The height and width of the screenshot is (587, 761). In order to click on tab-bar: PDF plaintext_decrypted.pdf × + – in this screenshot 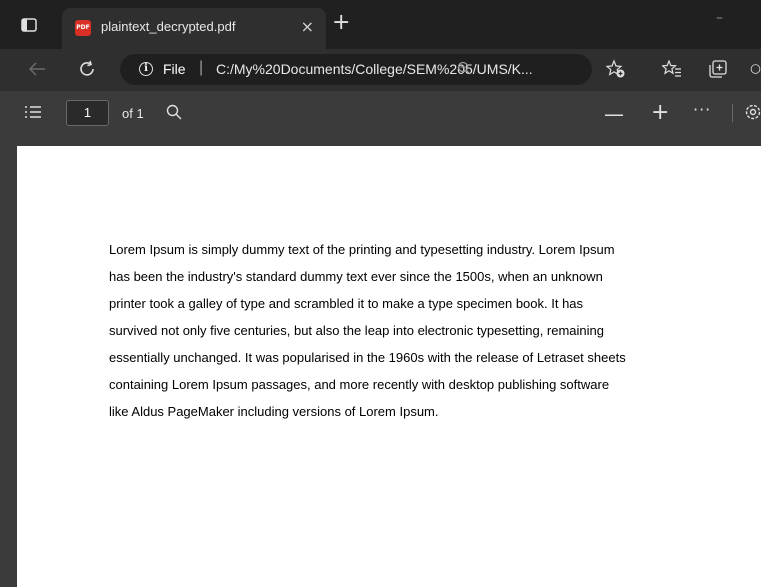, I will do `click(380, 24)`.